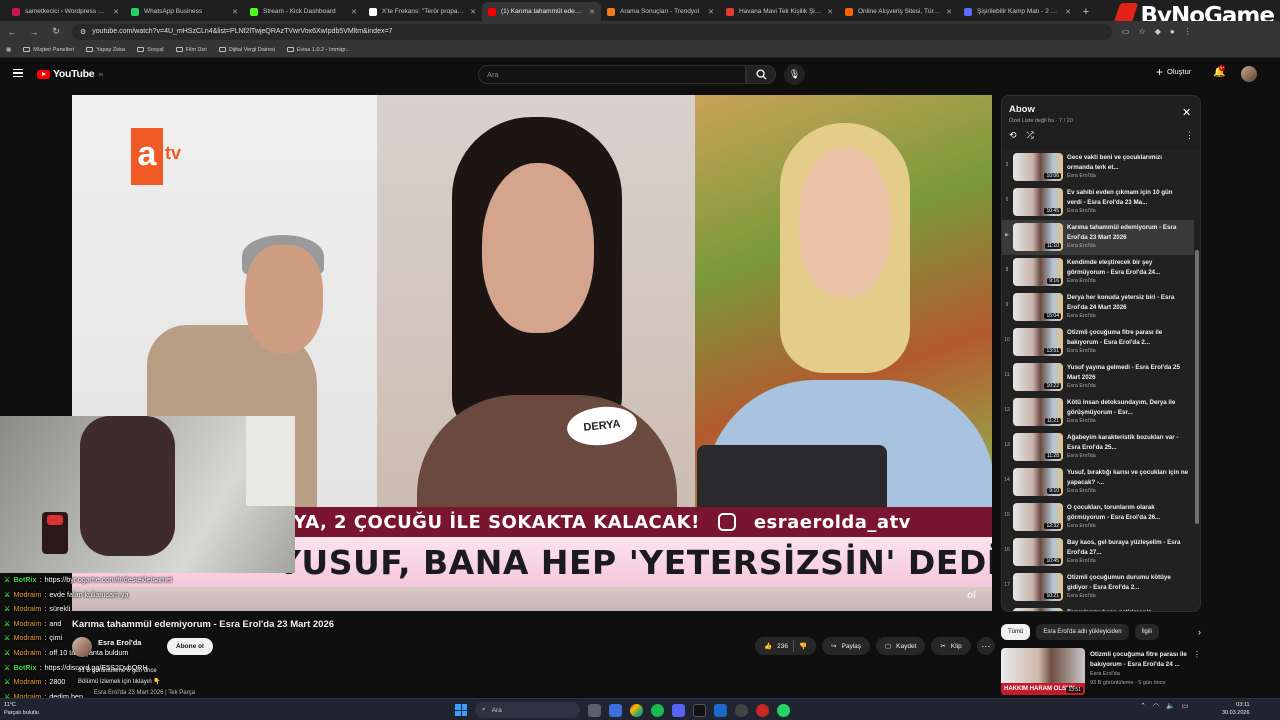  What do you see at coordinates (1038, 167) in the screenshot?
I see `playlist-thumbnail: 10:06` at bounding box center [1038, 167].